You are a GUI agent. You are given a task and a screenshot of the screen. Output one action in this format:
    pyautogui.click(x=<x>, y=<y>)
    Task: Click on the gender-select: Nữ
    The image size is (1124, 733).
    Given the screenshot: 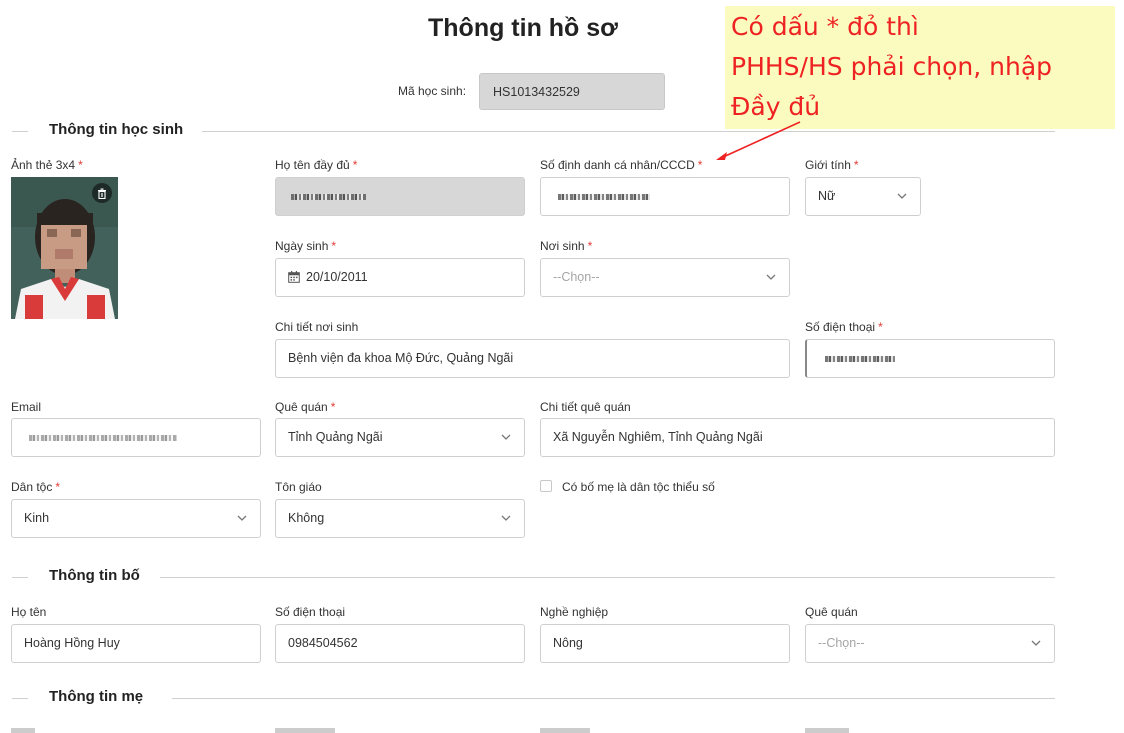 What is the action you would take?
    pyautogui.click(x=863, y=196)
    